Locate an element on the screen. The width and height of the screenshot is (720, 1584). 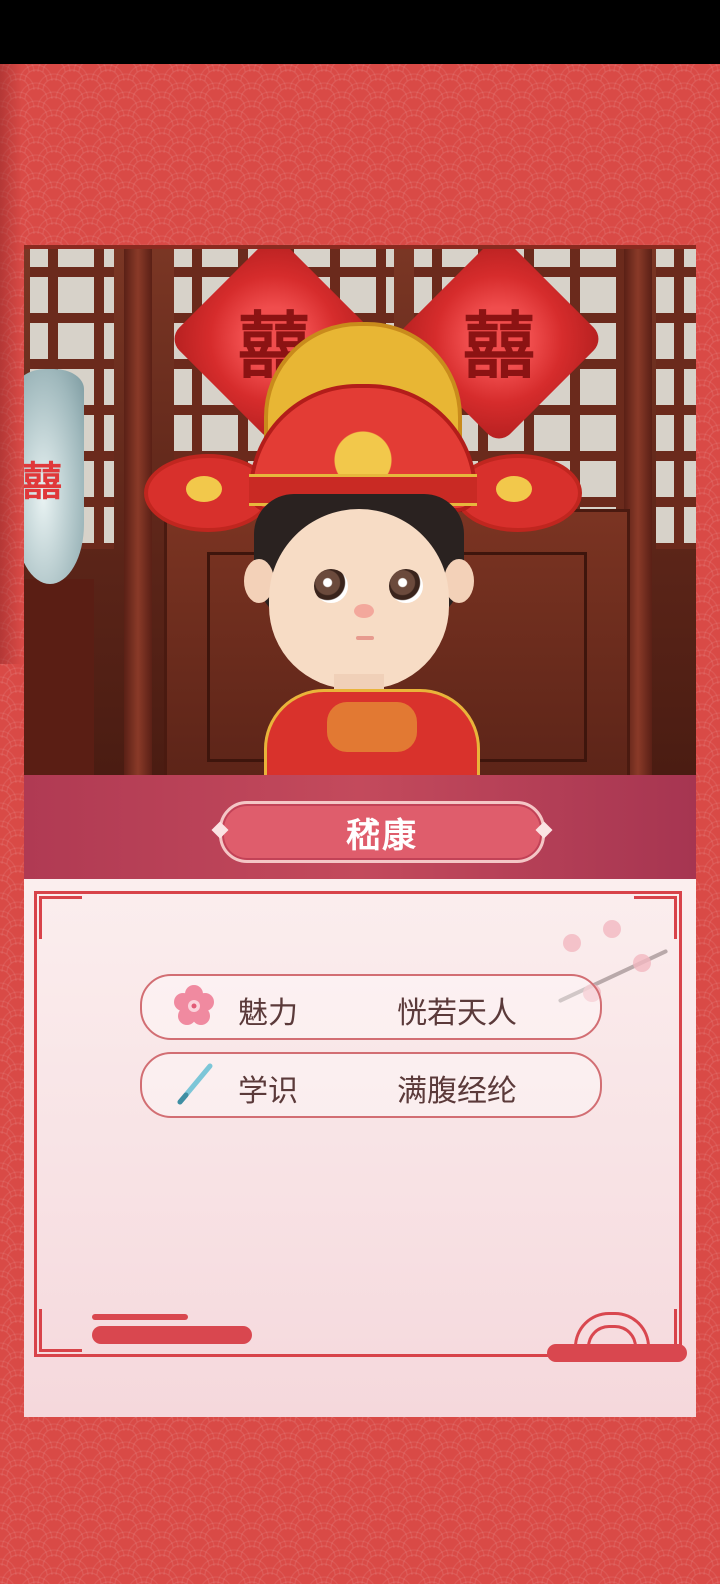
wedding-robe is located at coordinates (372, 734).